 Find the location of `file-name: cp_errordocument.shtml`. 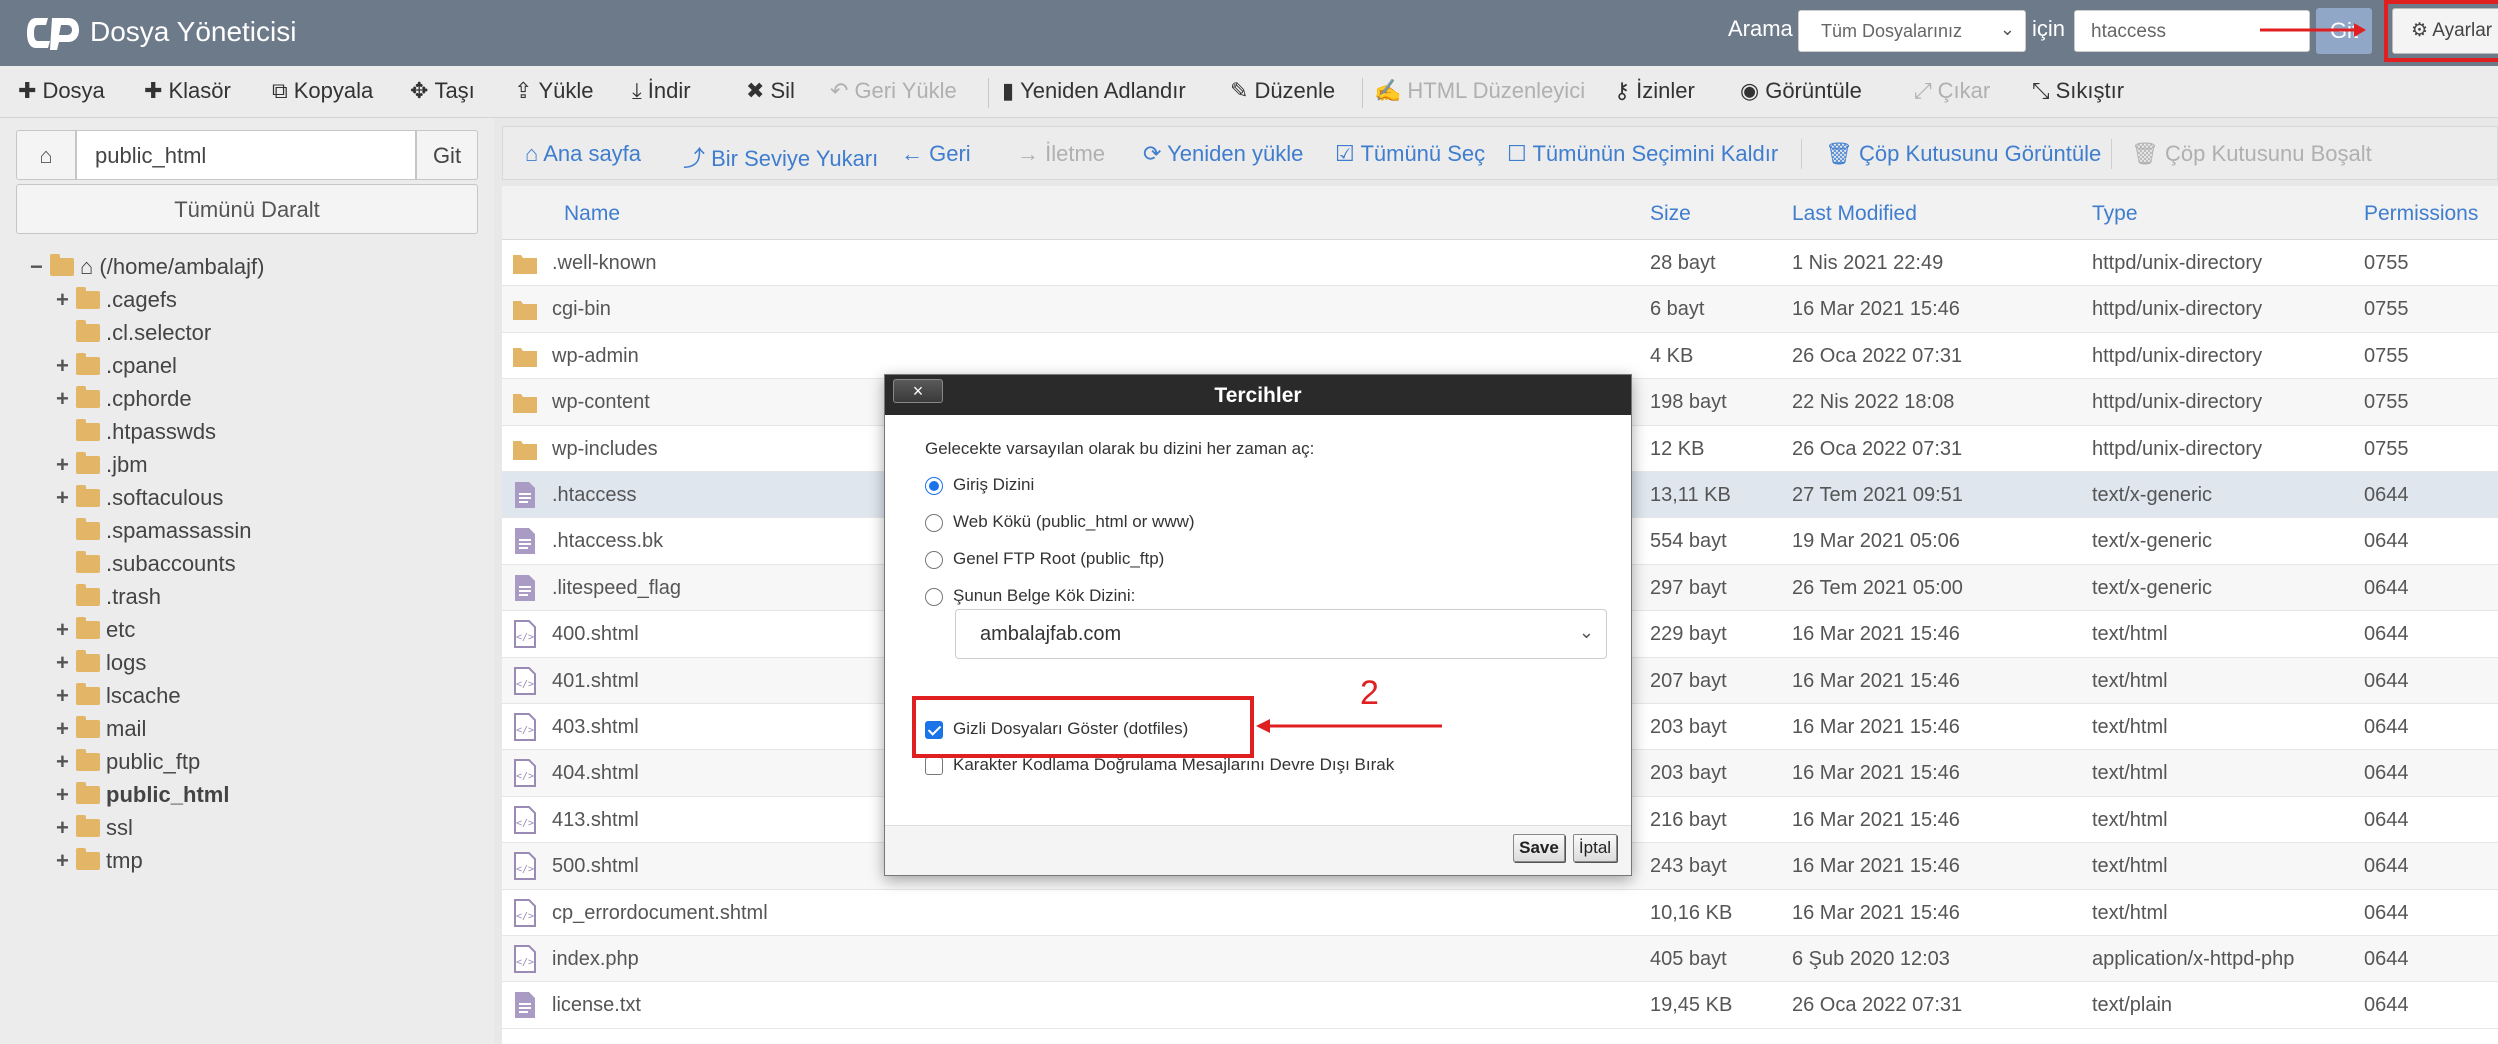

file-name: cp_errordocument.shtml is located at coordinates (660, 913).